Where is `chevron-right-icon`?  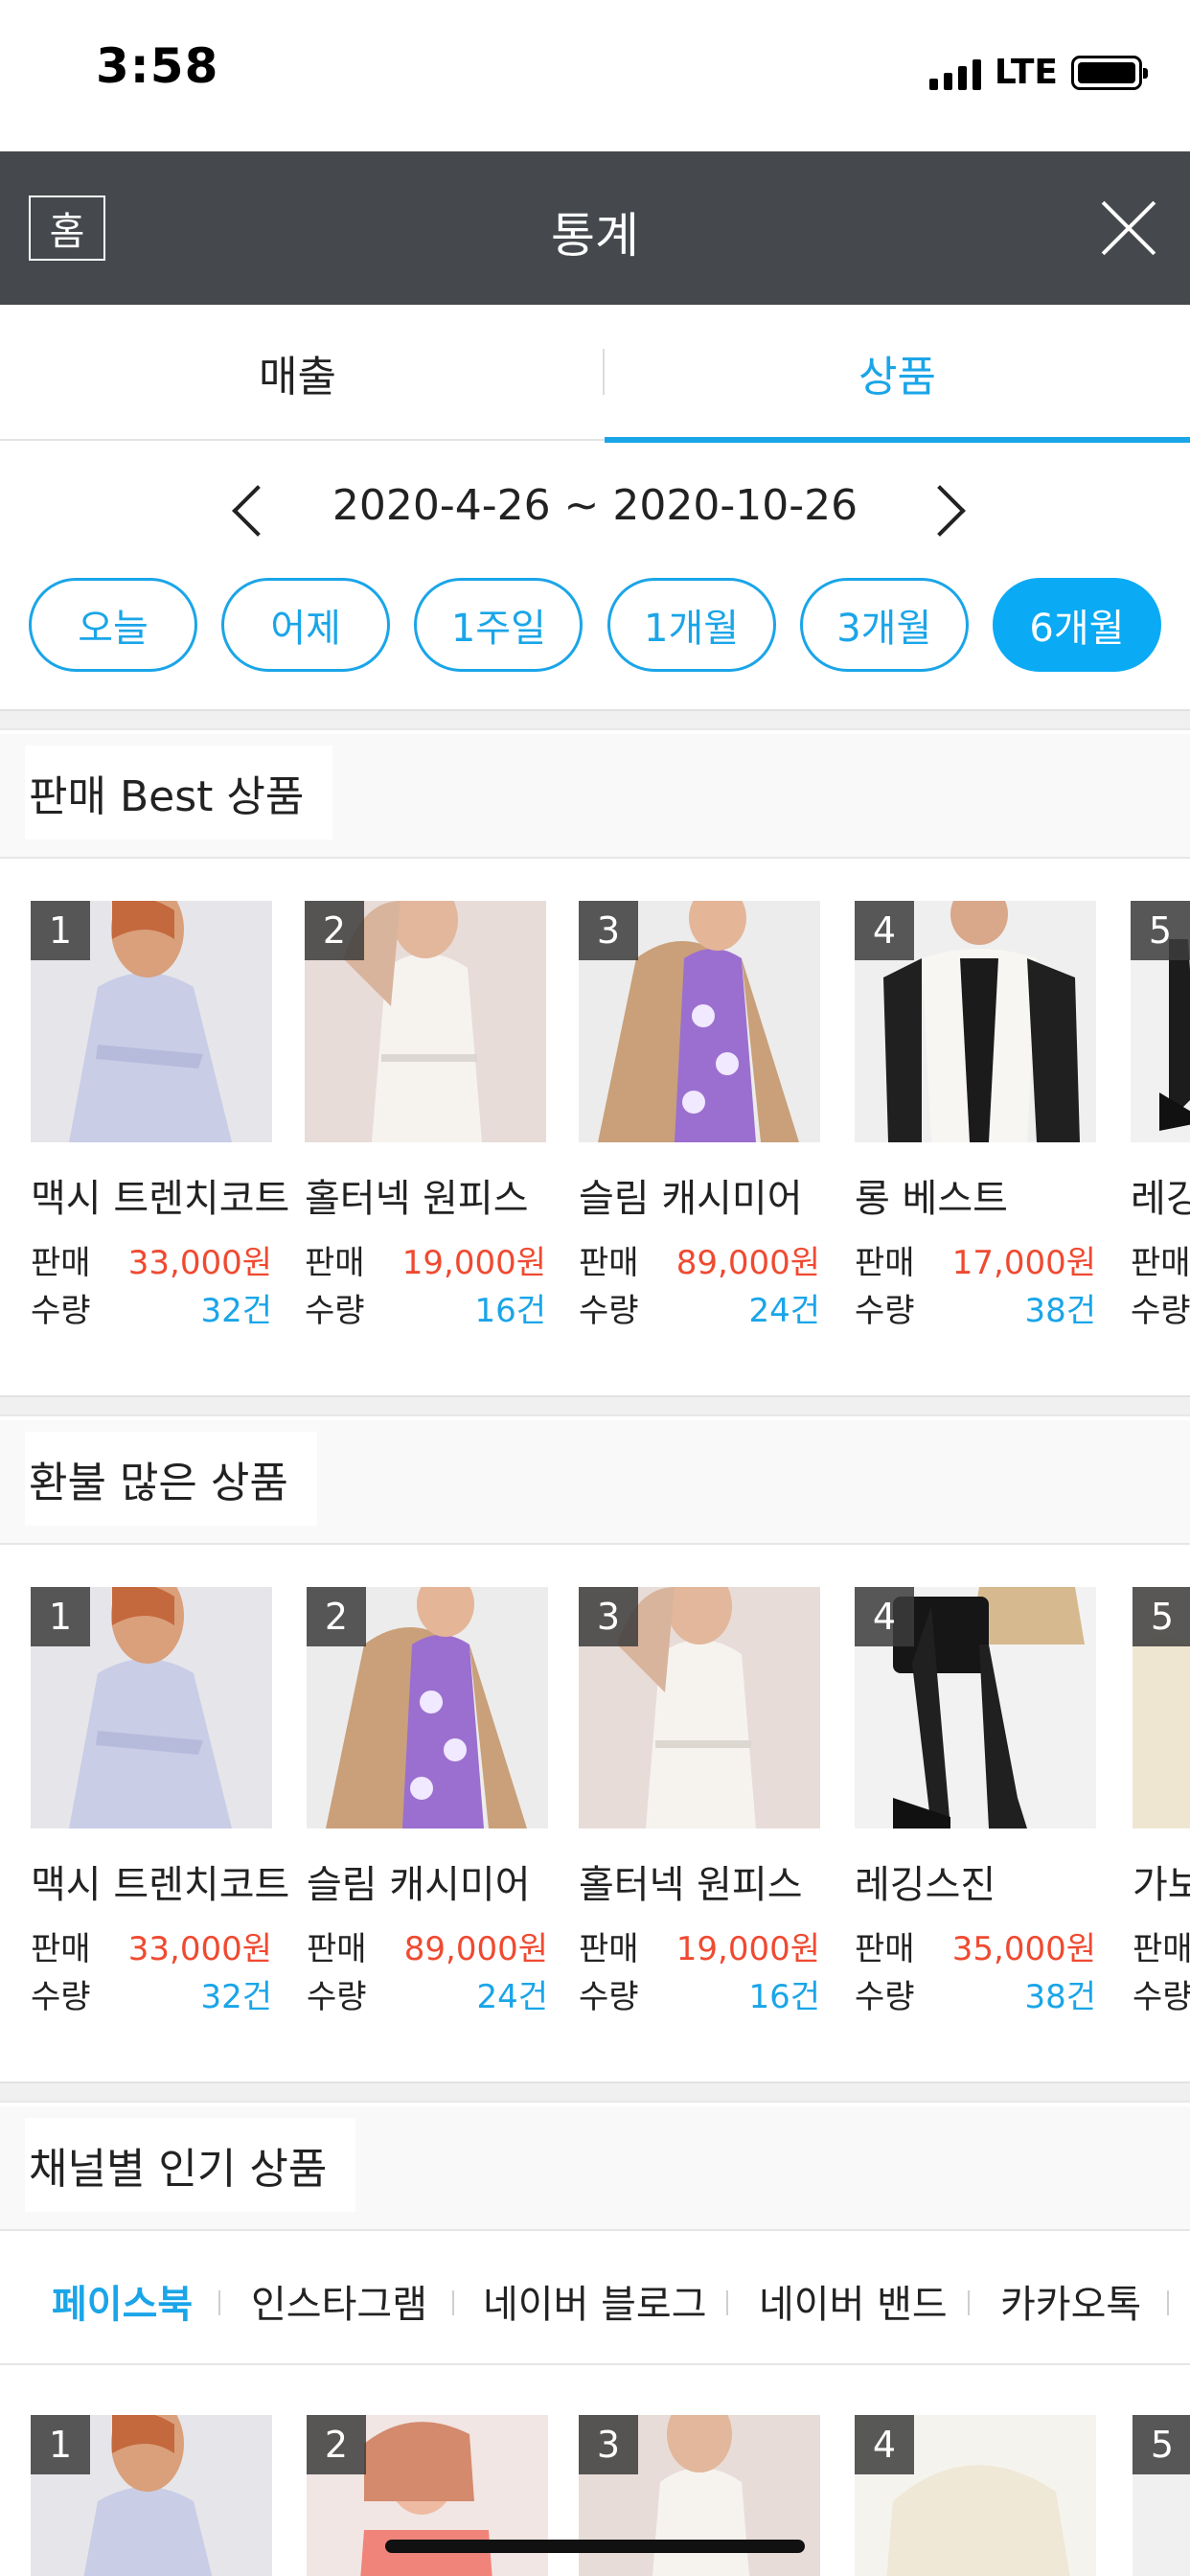 chevron-right-icon is located at coordinates (944, 510).